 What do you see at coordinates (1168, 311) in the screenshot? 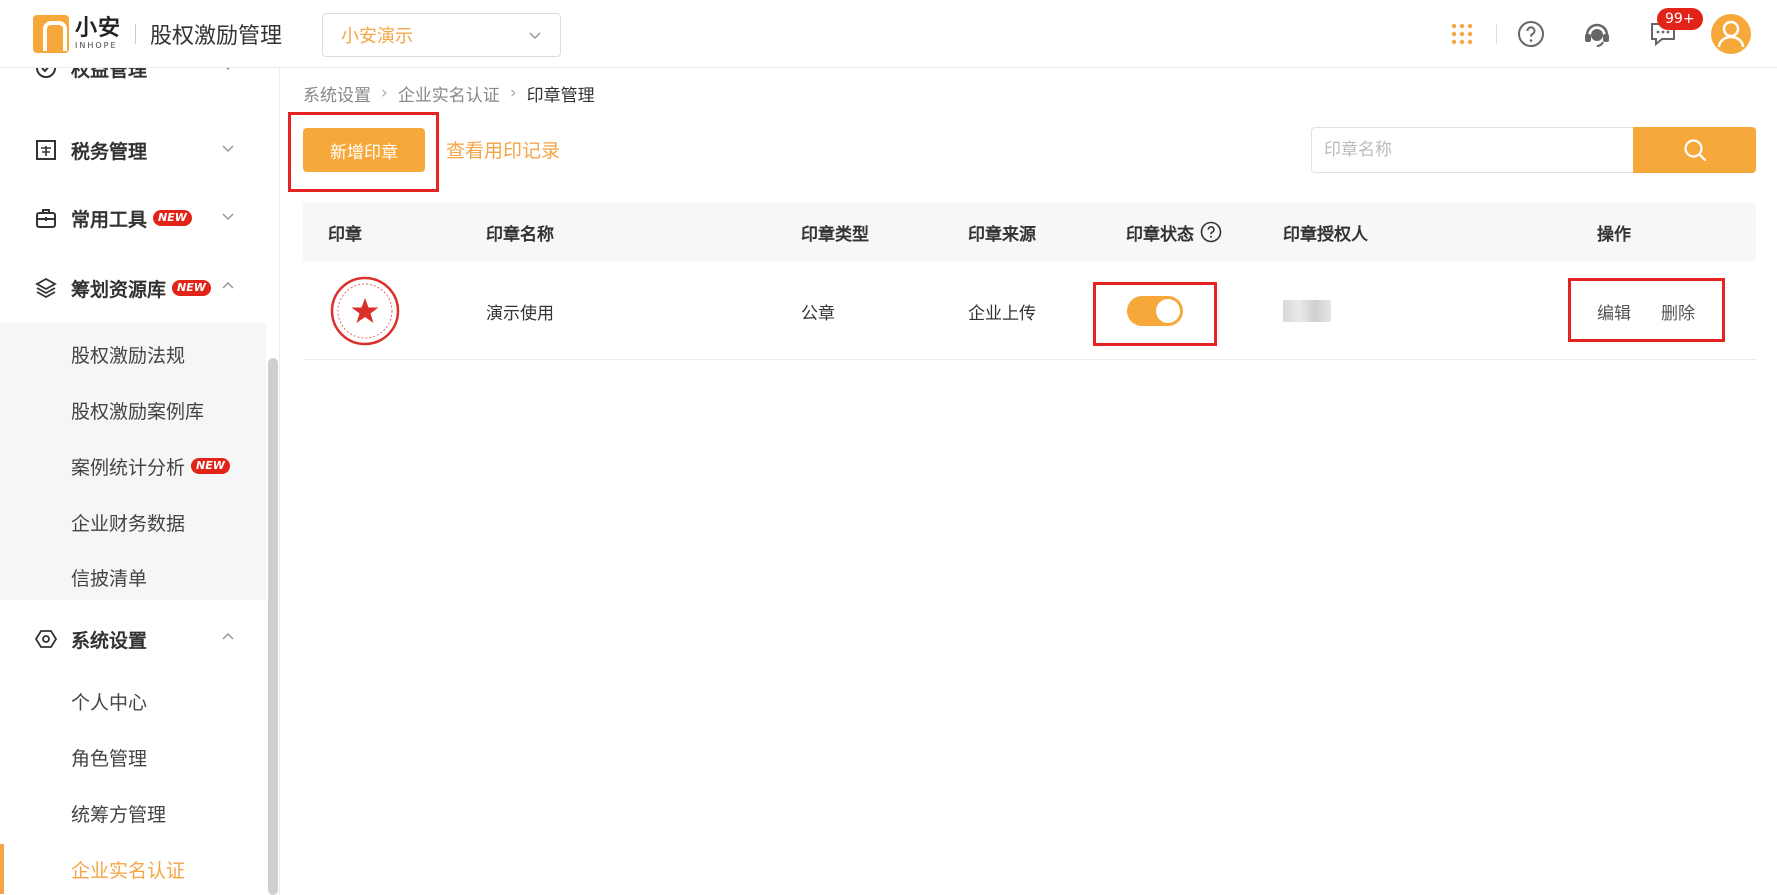
I see `toggle-knob` at bounding box center [1168, 311].